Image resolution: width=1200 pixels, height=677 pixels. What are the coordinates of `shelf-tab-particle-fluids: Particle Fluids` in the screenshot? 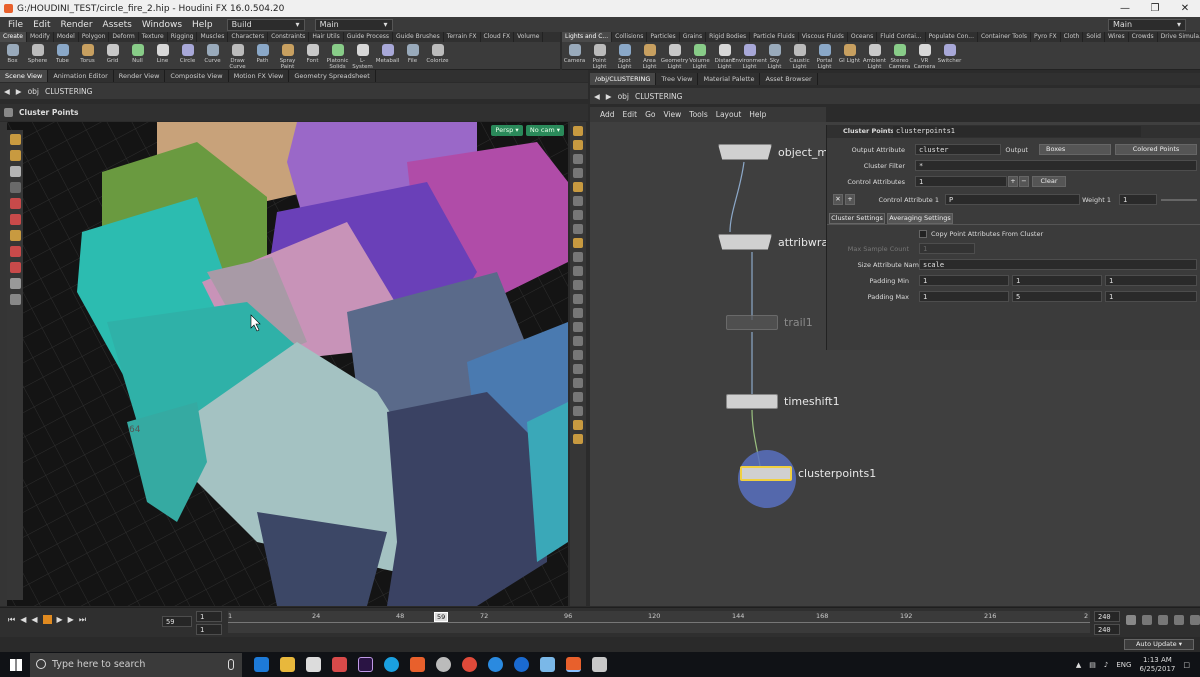 It's located at (774, 37).